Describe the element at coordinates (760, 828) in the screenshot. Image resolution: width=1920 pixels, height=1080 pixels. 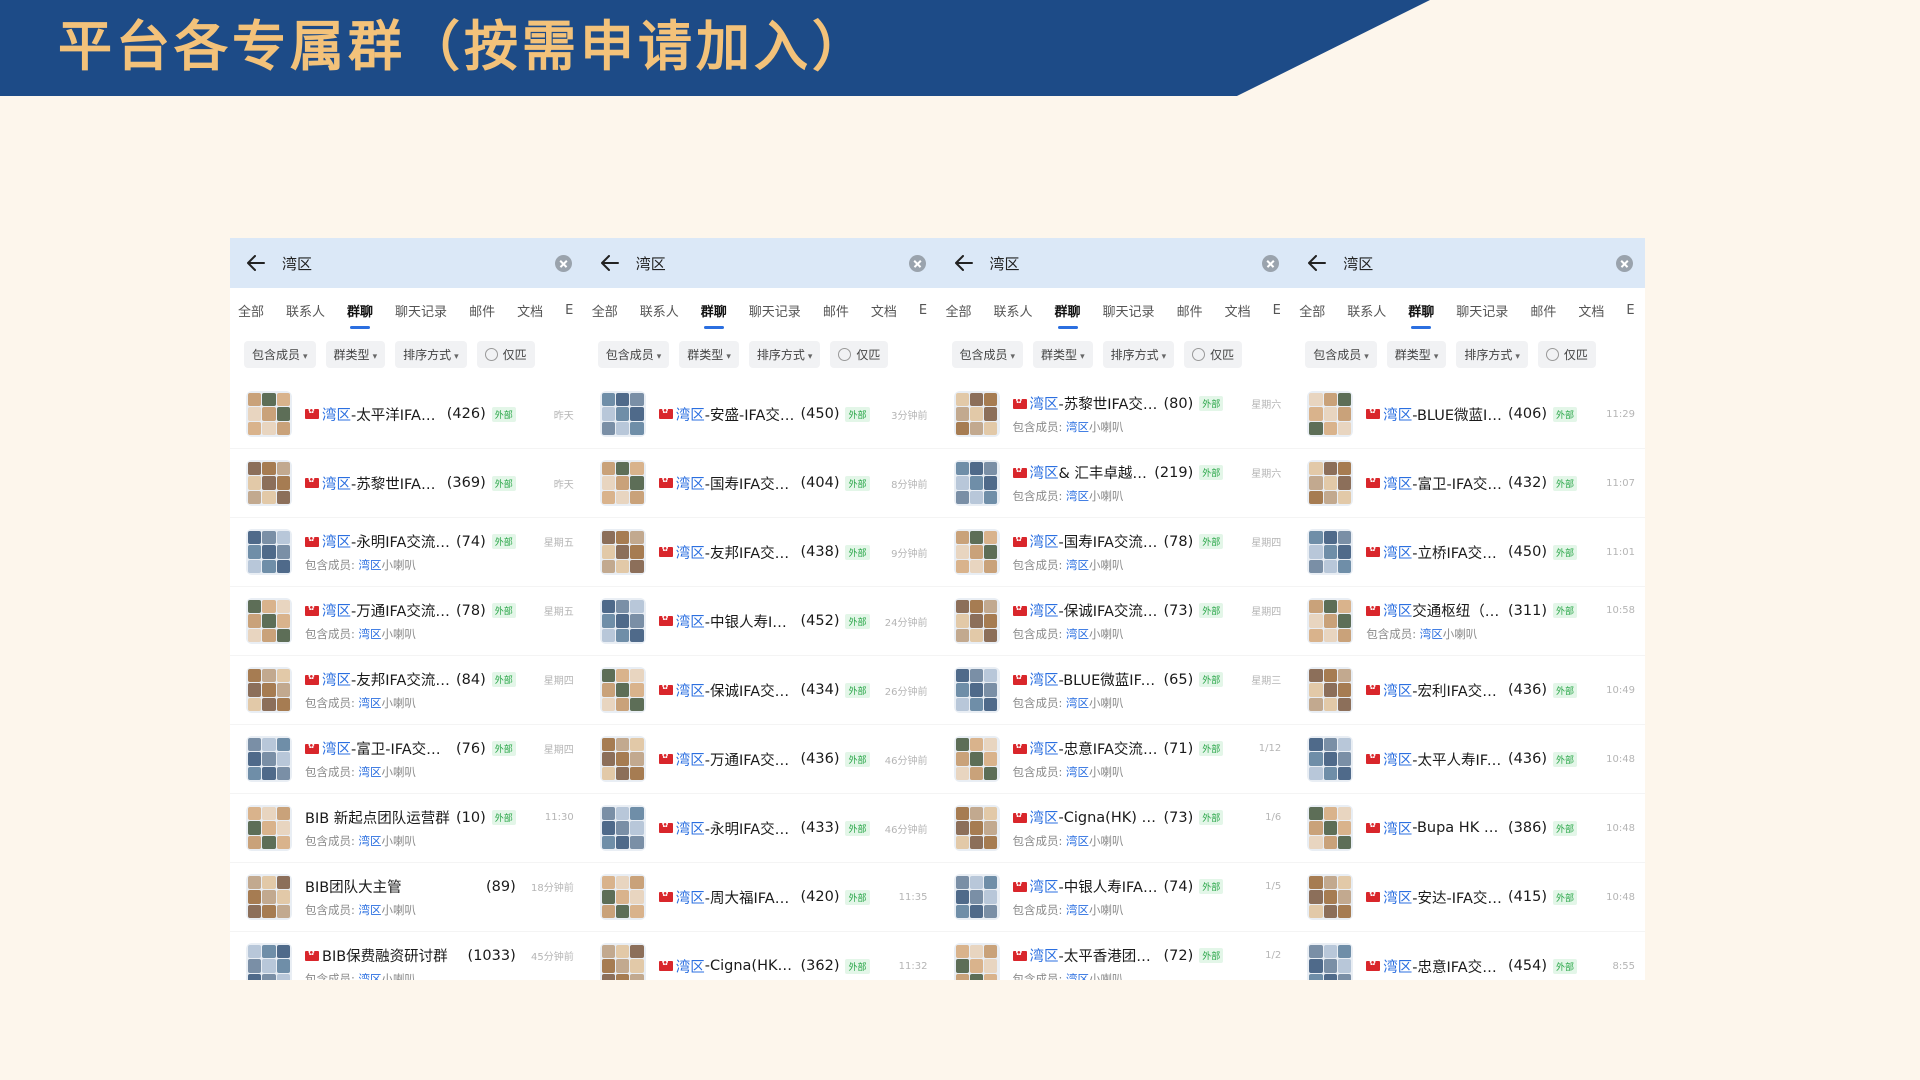
I see `group-row: 湾区-永明IFA交… (433) 外部 46分钟前` at that location.